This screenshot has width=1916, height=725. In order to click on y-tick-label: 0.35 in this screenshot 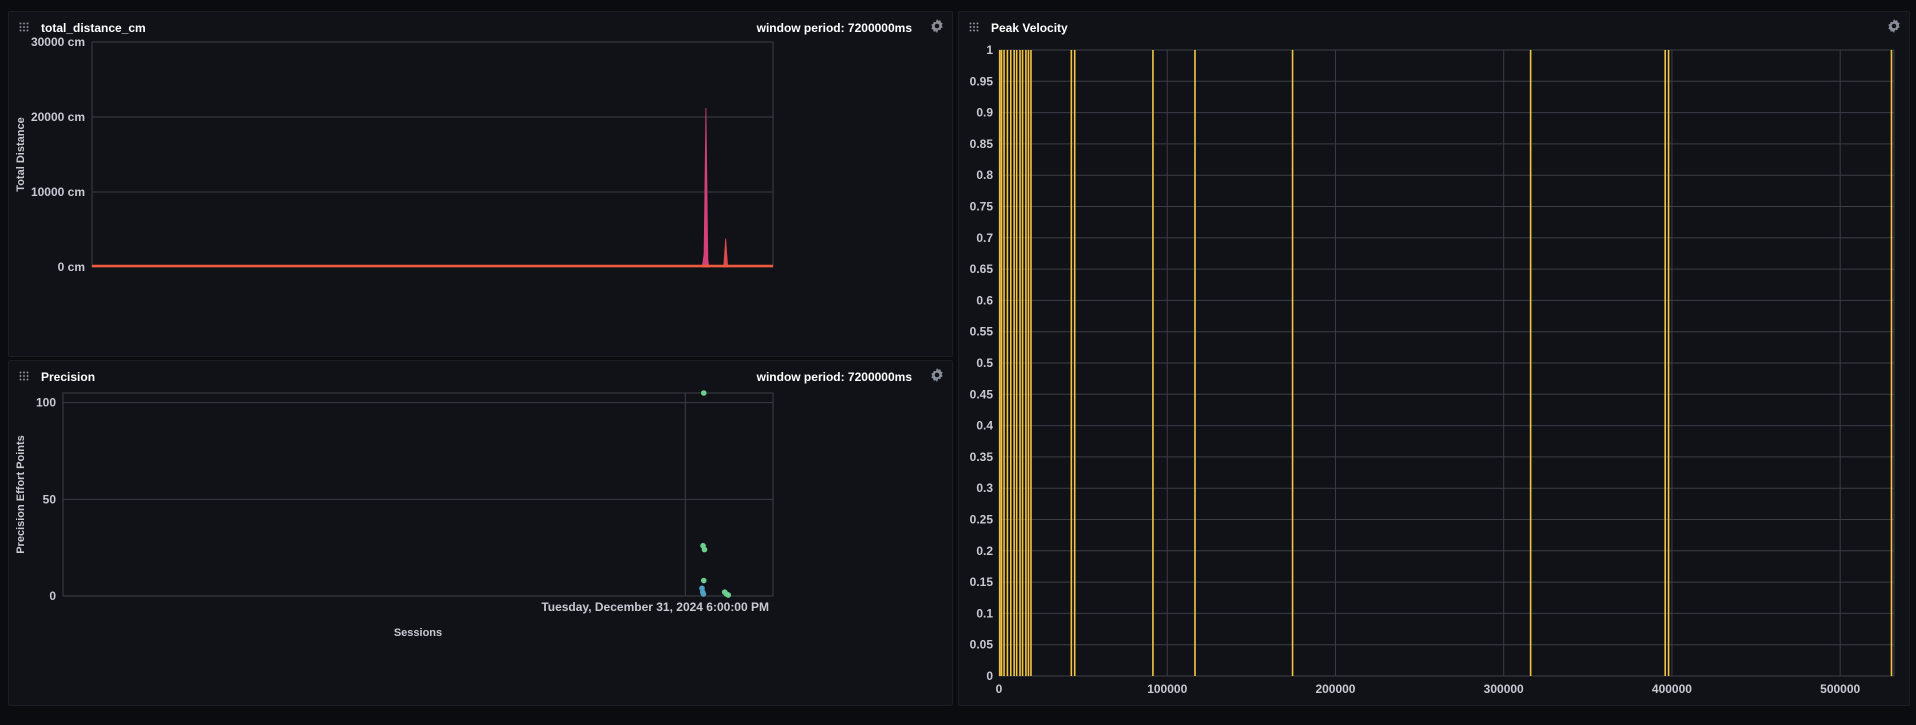, I will do `click(982, 457)`.